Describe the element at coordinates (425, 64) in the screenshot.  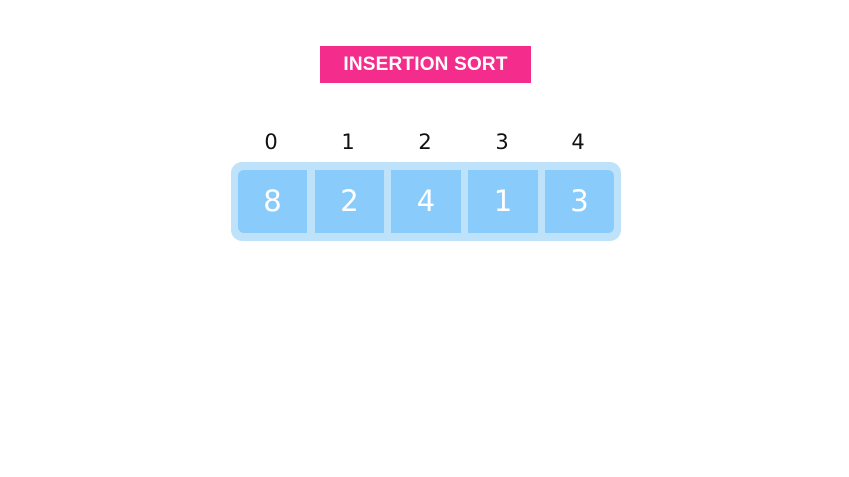
I see `title-badge: INSERTION SORT` at that location.